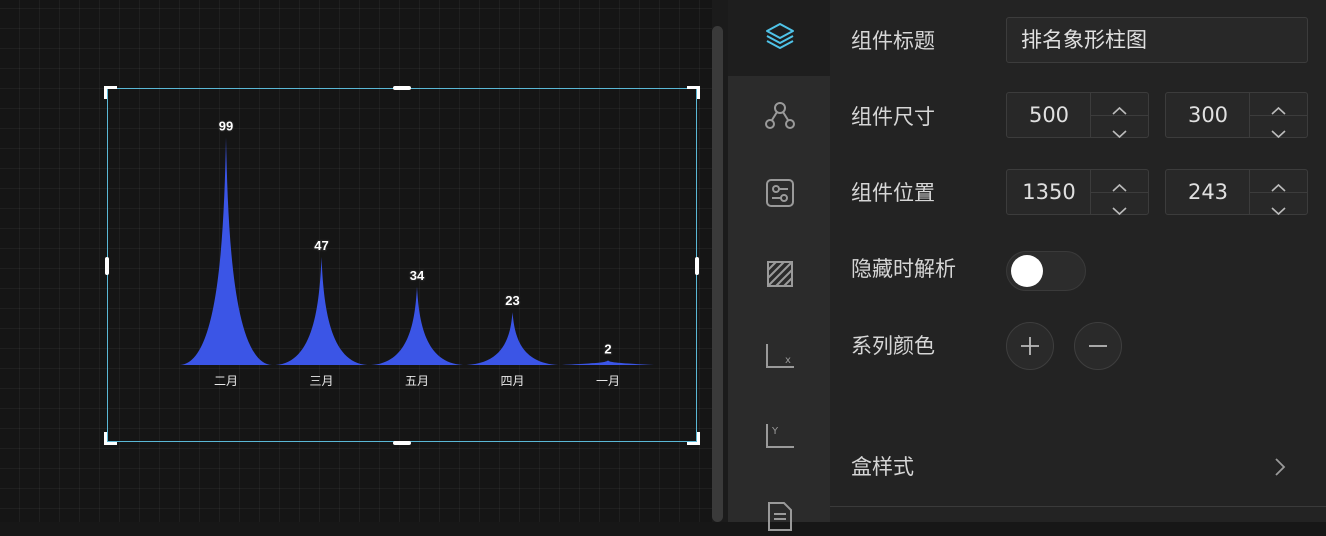 The image size is (1326, 536). Describe the element at coordinates (417, 381) in the screenshot. I see `category-label: 五月` at that location.